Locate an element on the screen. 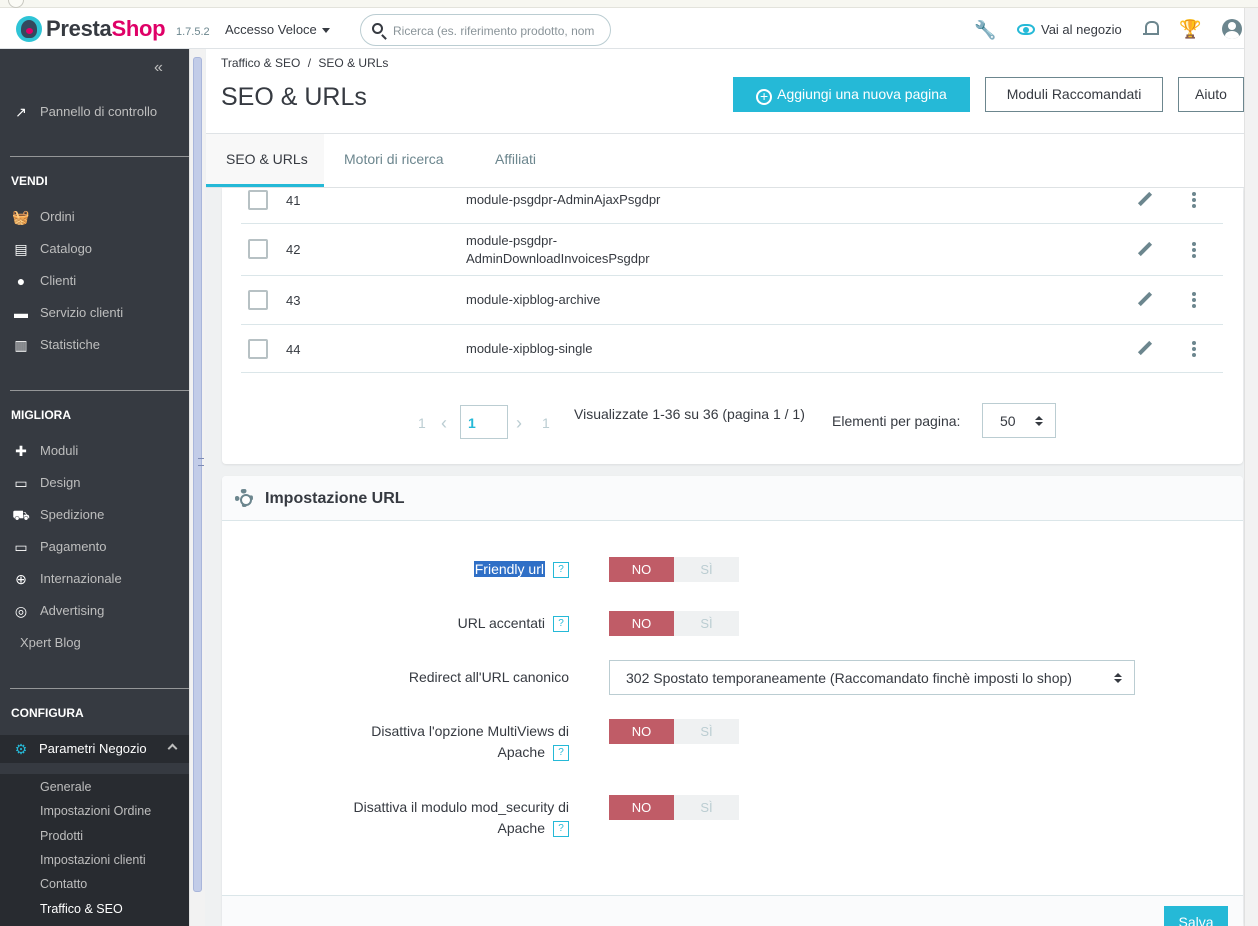  pagination-info: Visualizzate 1-36 su 36 (pagina 1 / 1) is located at coordinates (689, 414).